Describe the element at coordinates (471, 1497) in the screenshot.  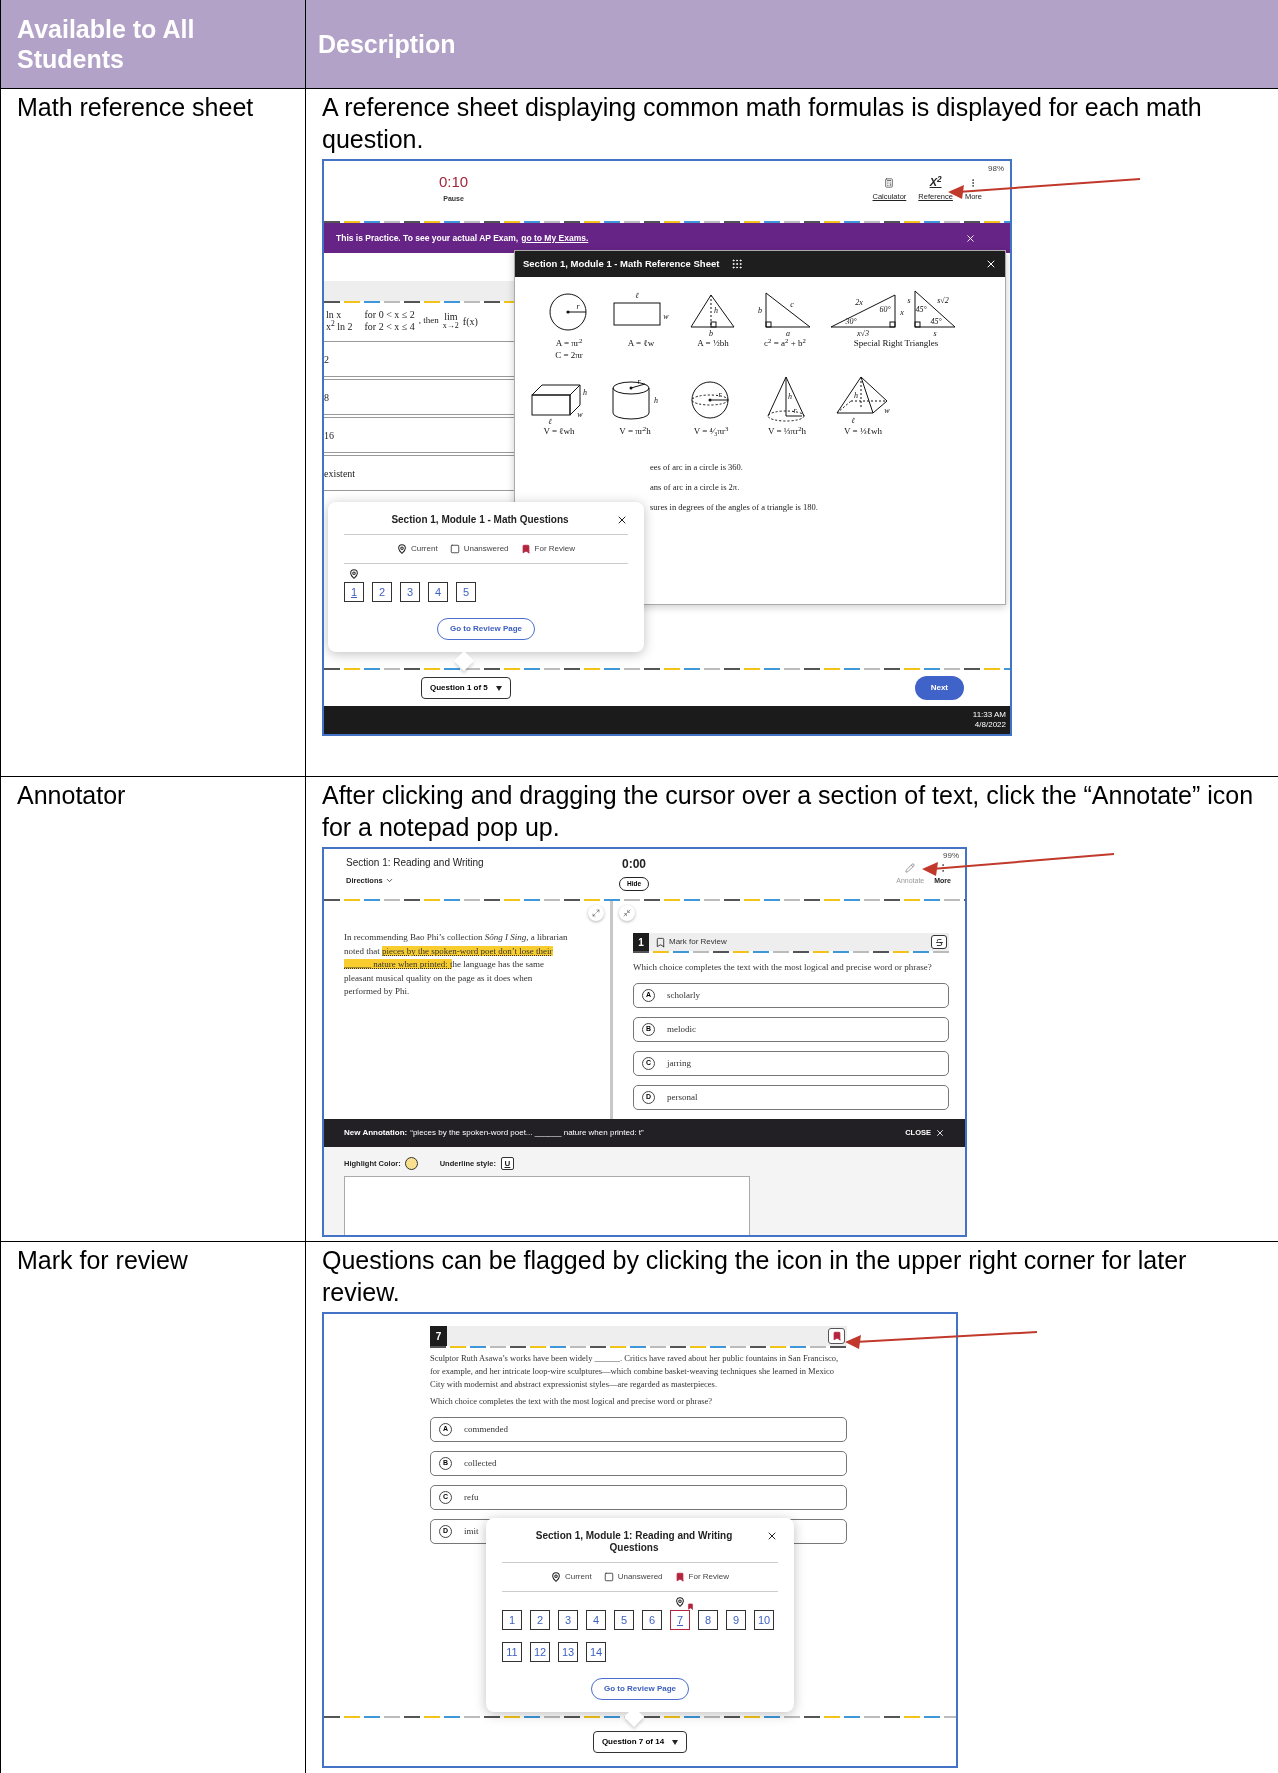
I see `choice-text: refu` at that location.